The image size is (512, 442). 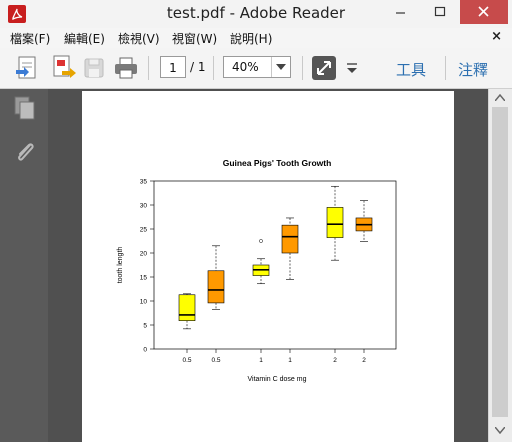 What do you see at coordinates (276, 379) in the screenshot?
I see `x-axis-label: Vitamin C dose mg` at bounding box center [276, 379].